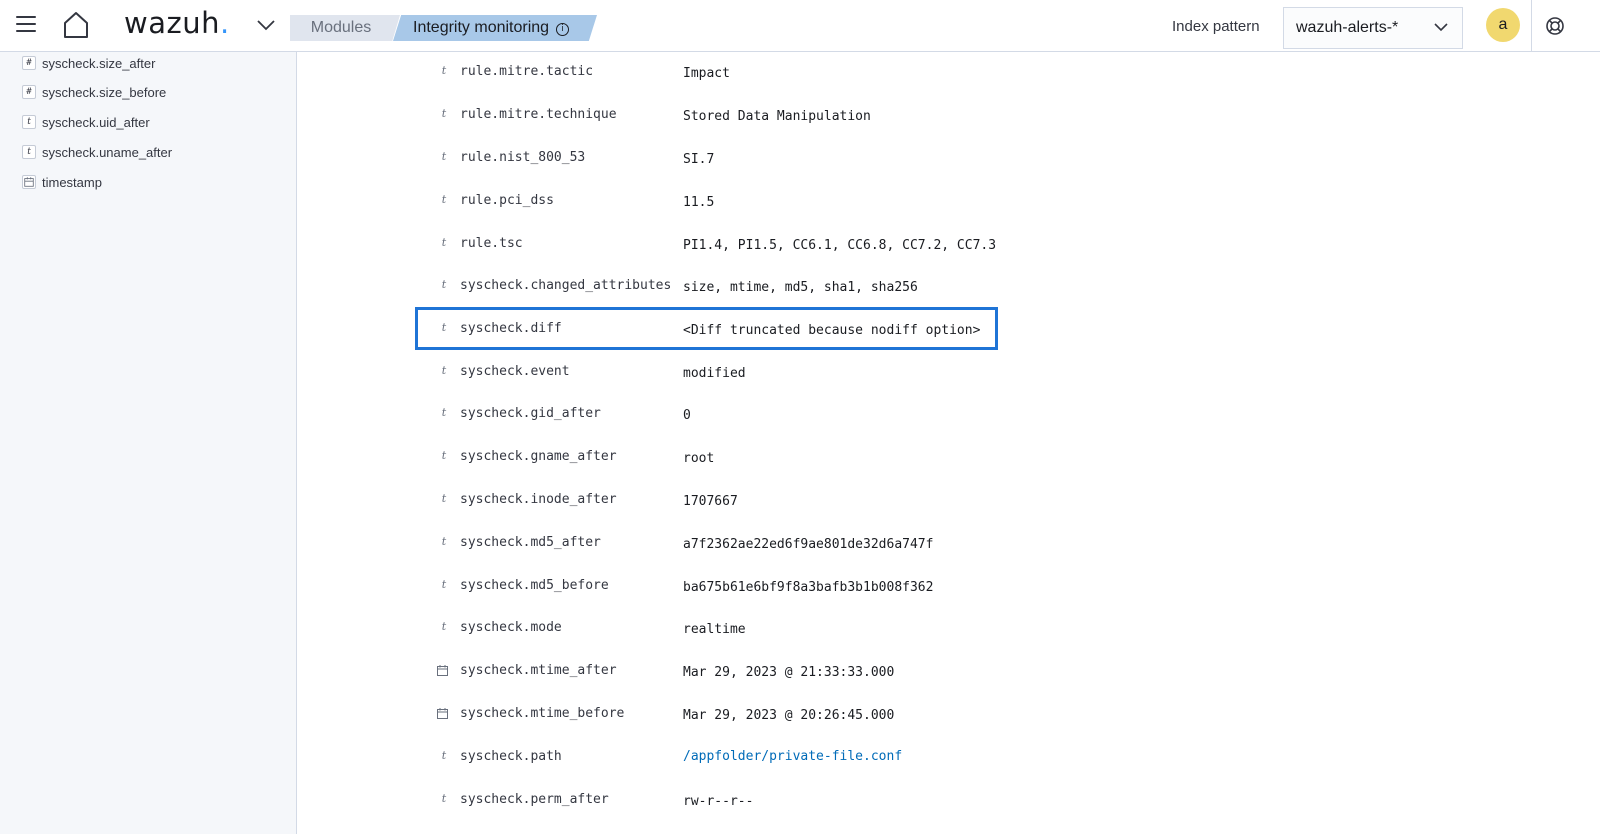 The height and width of the screenshot is (834, 1600). I want to click on sidebar-field-syscheck-size-before: # syscheck.size_before, so click(94, 92).